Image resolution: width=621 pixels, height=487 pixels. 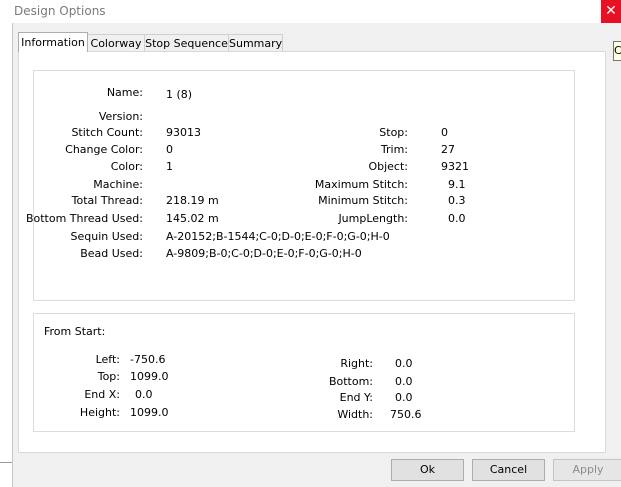 What do you see at coordinates (361, 184) in the screenshot?
I see `maximum-stitch-label: Maximum Stitch:` at bounding box center [361, 184].